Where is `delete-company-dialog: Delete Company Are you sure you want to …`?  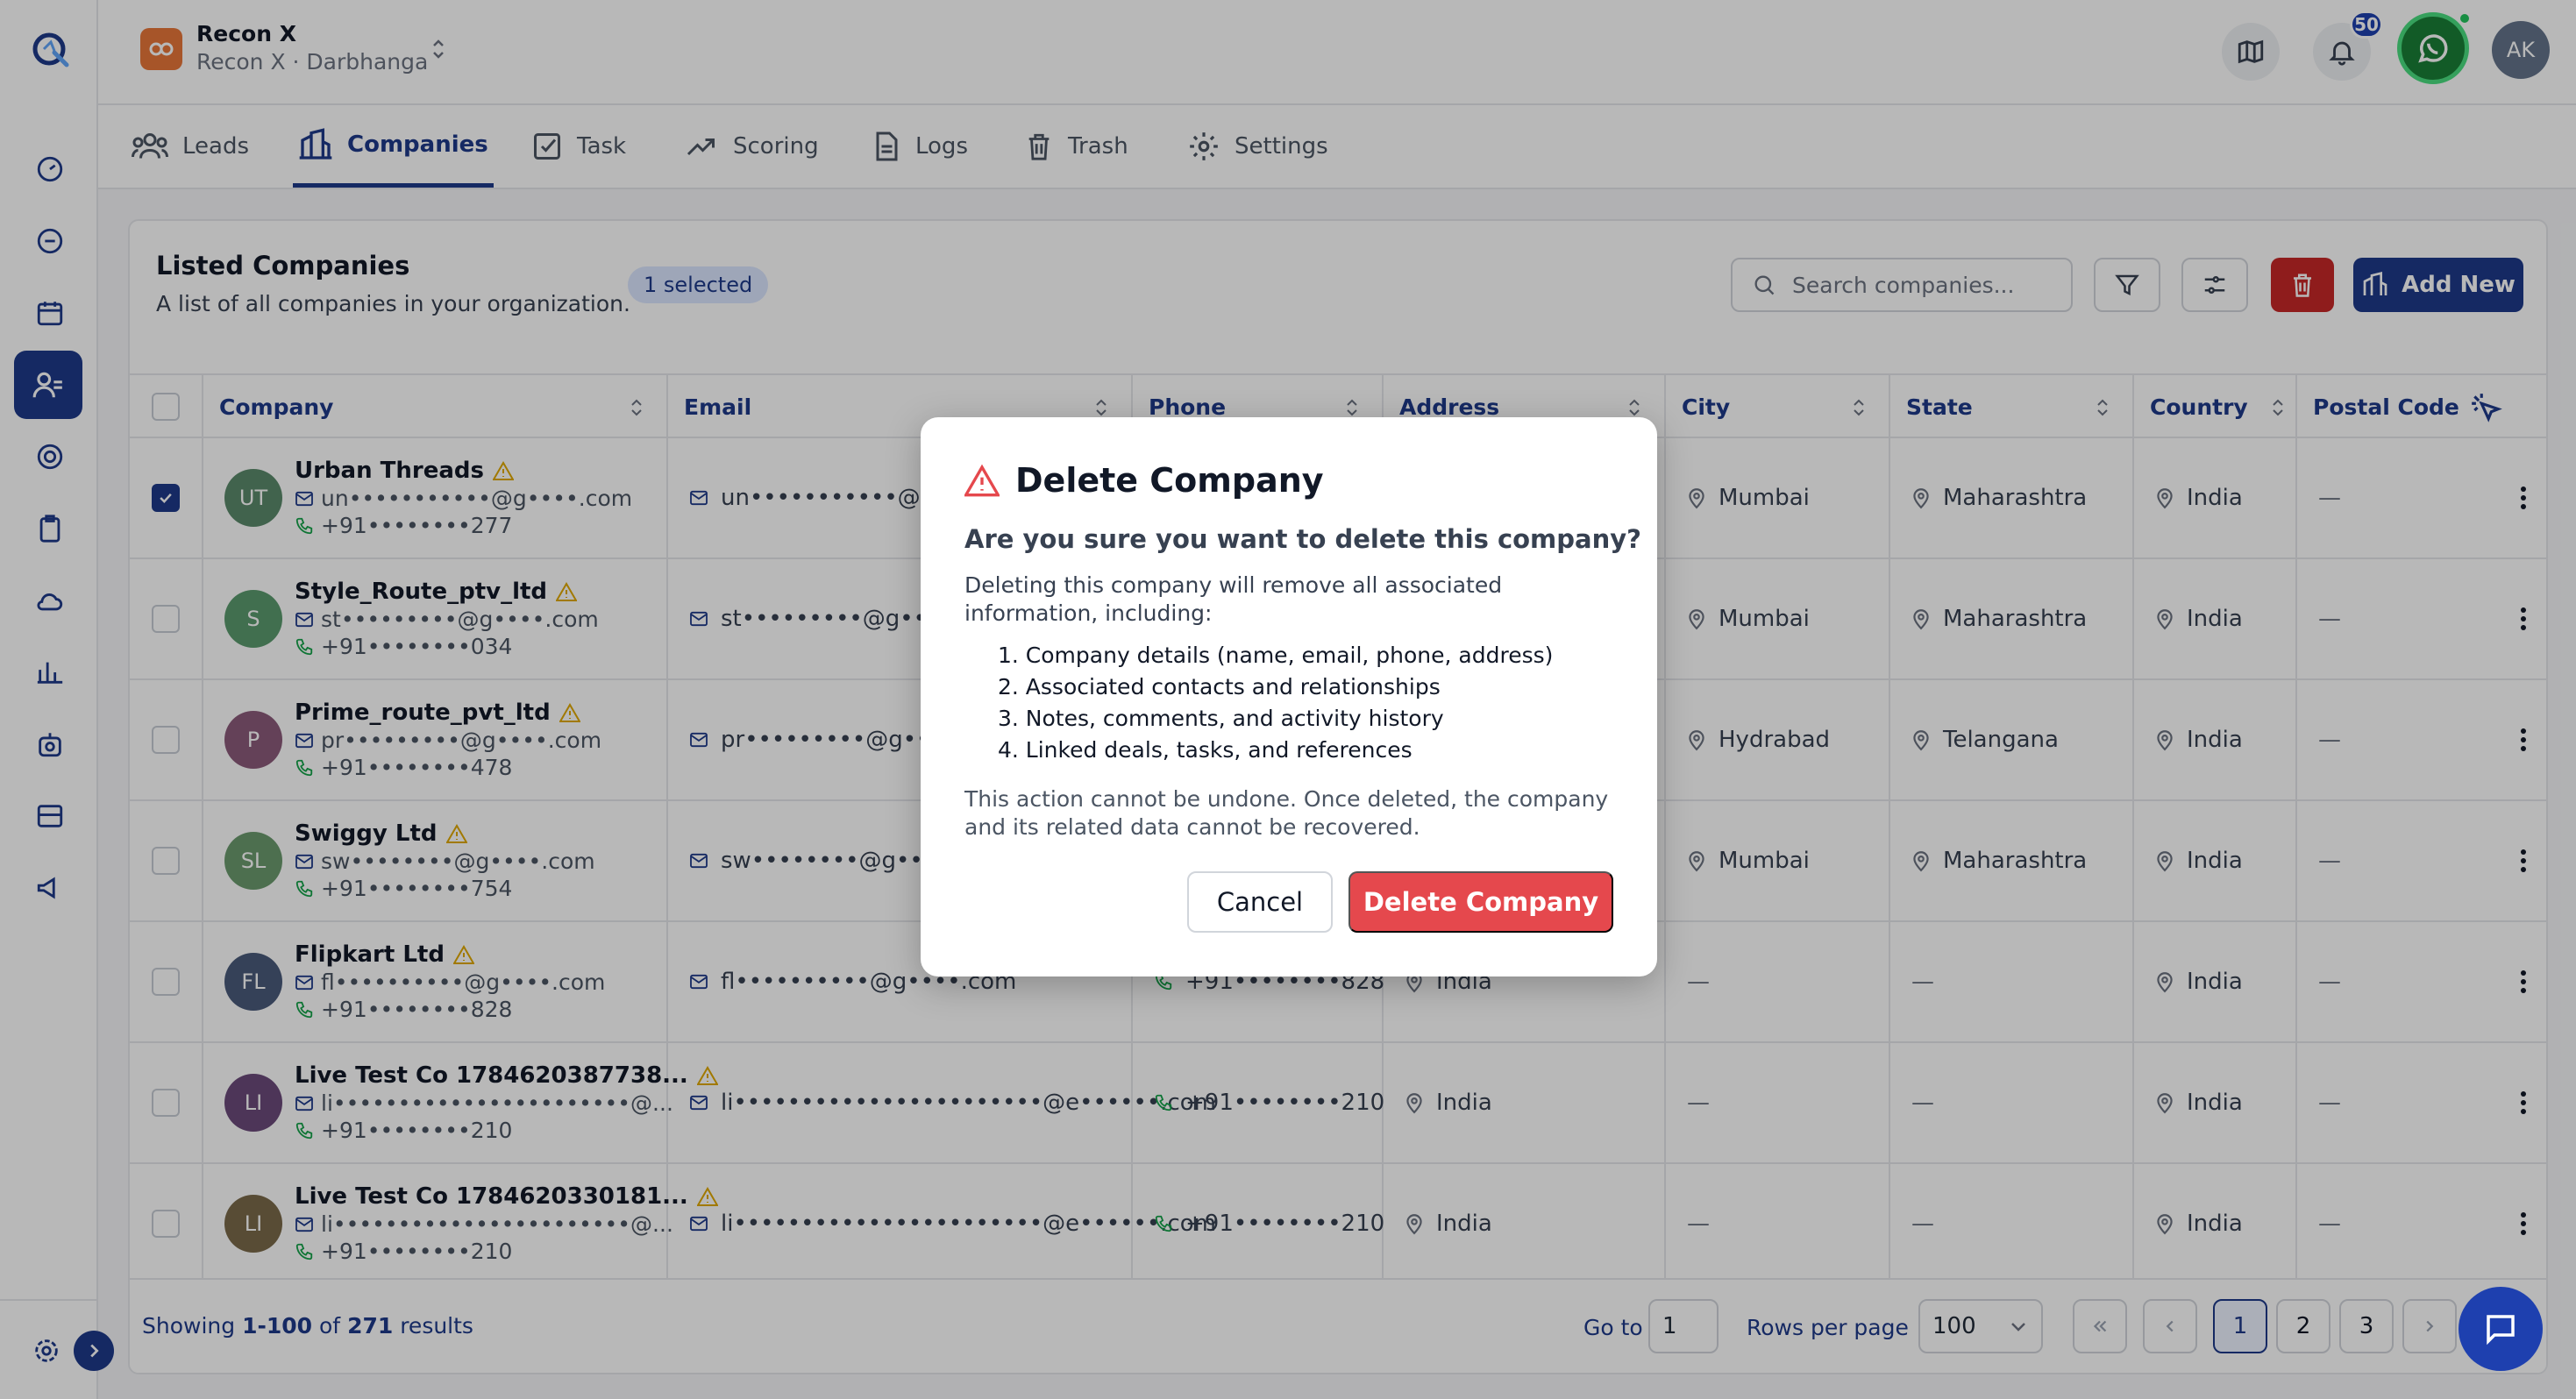
delete-company-dialog: Delete Company Are you sure you want to … is located at coordinates (1289, 696).